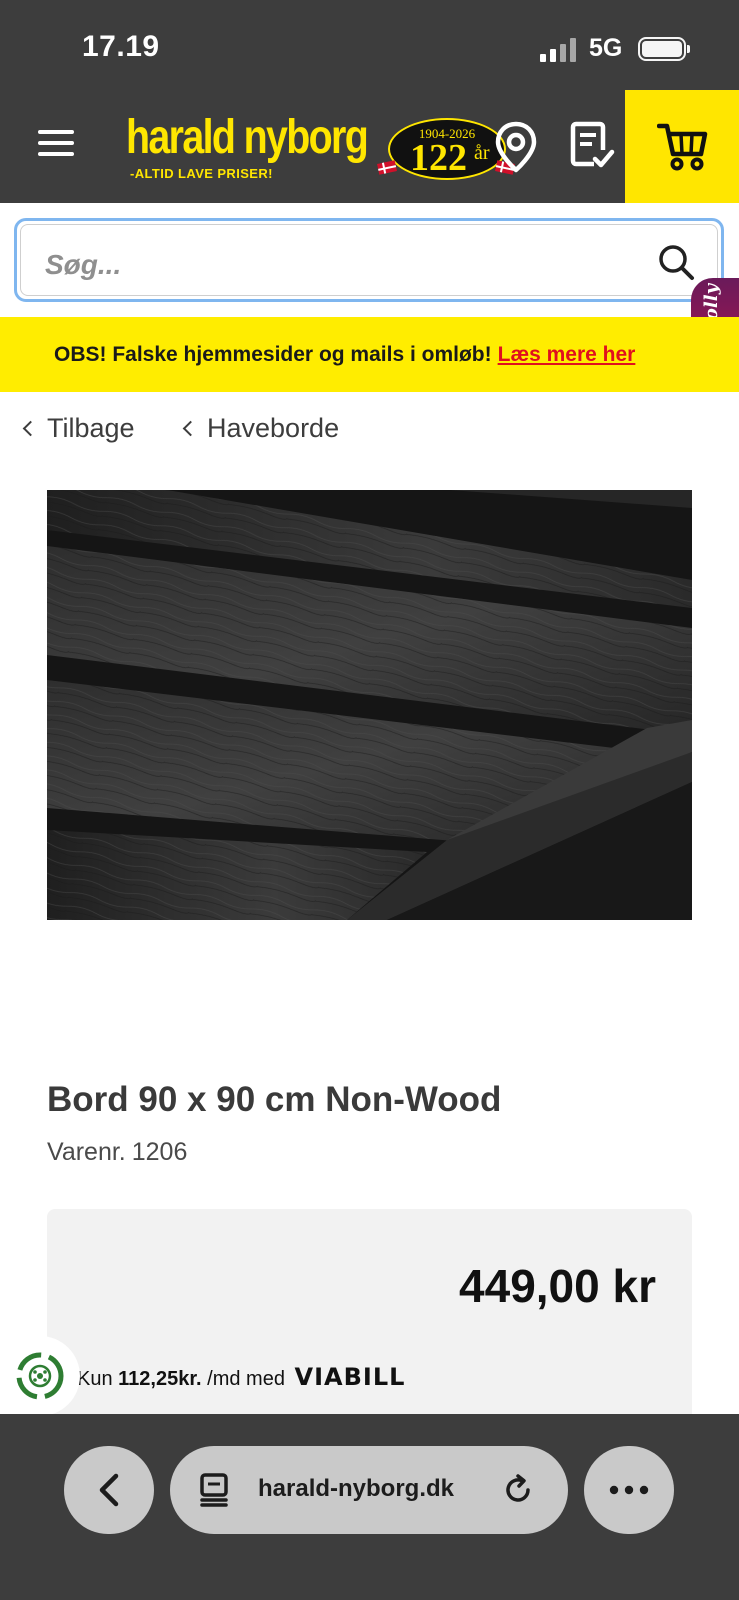 Image resolution: width=739 pixels, height=1600 pixels. What do you see at coordinates (159, 1152) in the screenshot?
I see `sku-number: 1206` at bounding box center [159, 1152].